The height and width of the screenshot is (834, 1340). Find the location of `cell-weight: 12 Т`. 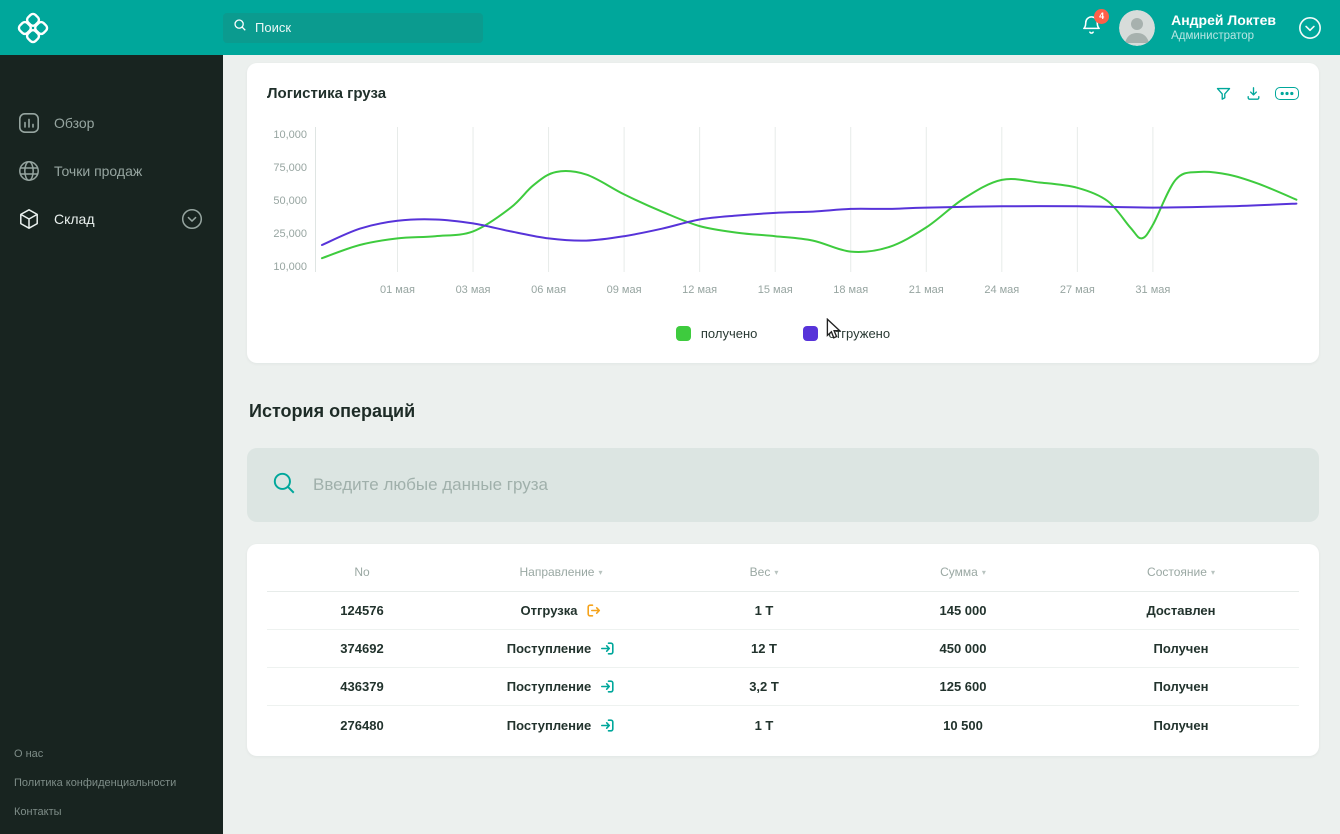

cell-weight: 12 Т is located at coordinates (763, 648).